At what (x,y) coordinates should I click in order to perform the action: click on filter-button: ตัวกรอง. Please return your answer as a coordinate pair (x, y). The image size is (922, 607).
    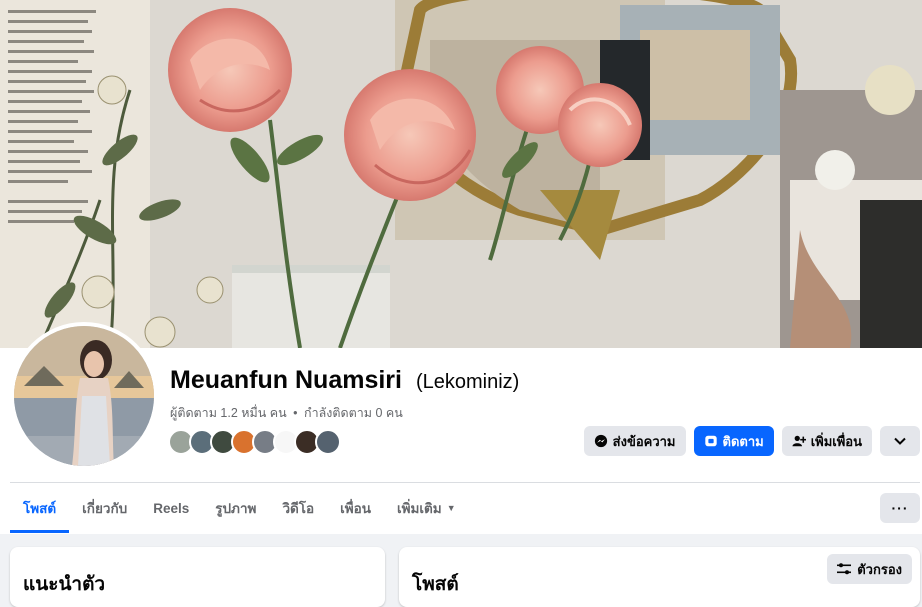
    Looking at the image, I should click on (869, 569).